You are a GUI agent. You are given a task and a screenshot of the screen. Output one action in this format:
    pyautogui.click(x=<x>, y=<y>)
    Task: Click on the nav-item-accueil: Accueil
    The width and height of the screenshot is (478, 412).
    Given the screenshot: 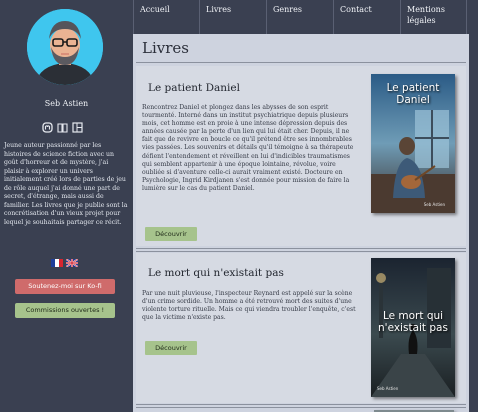 What is the action you would take?
    pyautogui.click(x=166, y=17)
    